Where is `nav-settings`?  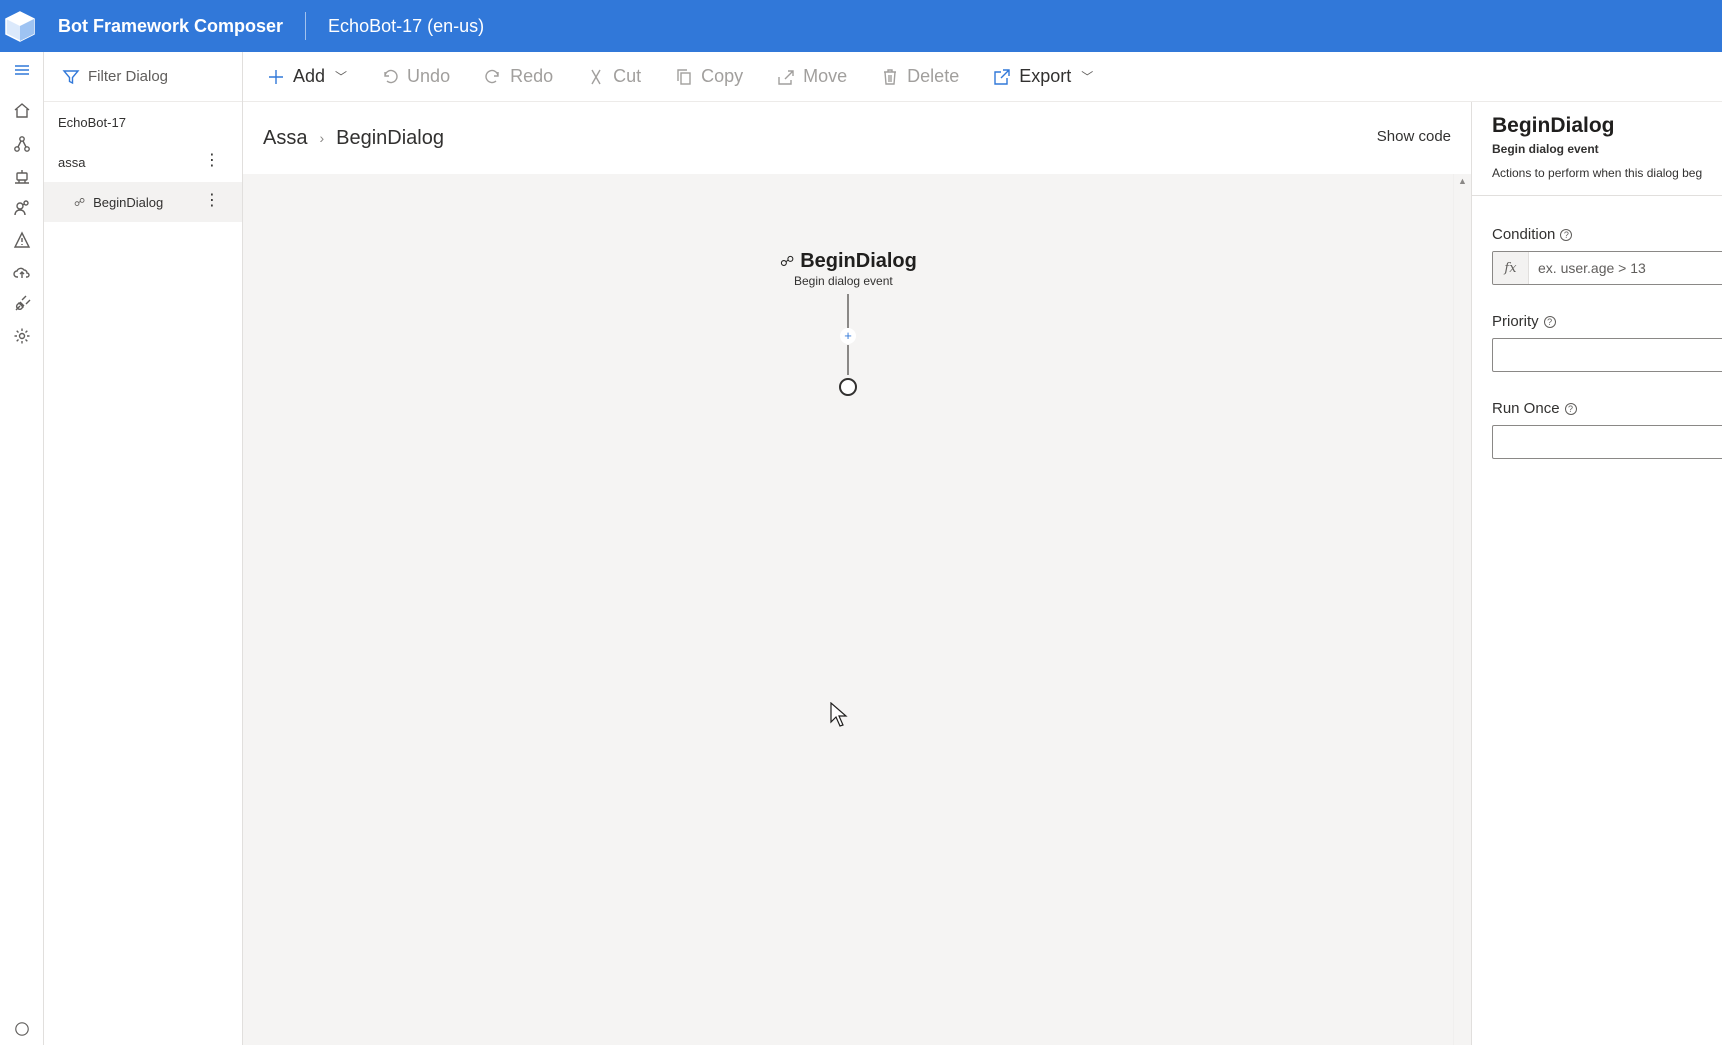
nav-settings is located at coordinates (22, 336).